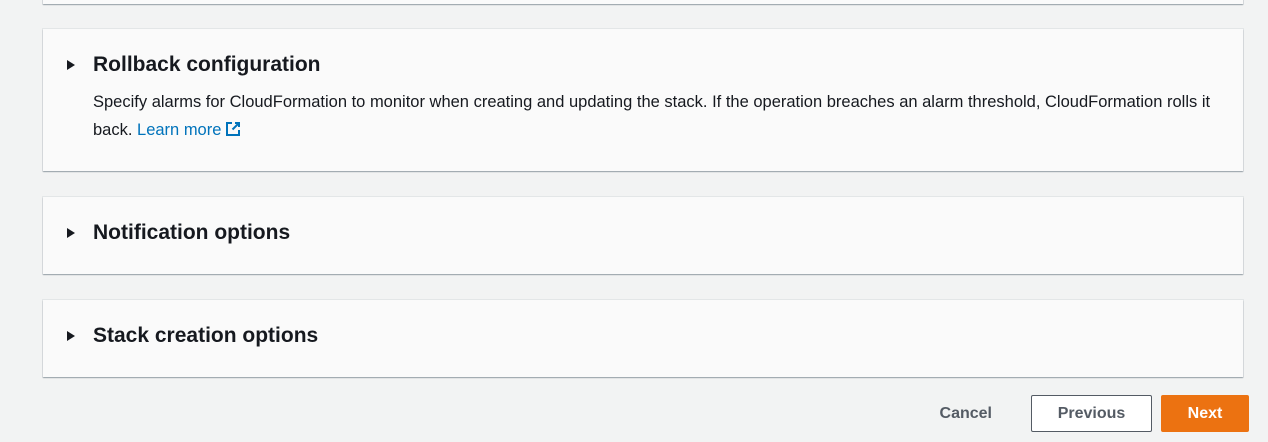 This screenshot has width=1268, height=442. I want to click on stack-creation-options-toggle: Stack creation options, so click(192, 336).